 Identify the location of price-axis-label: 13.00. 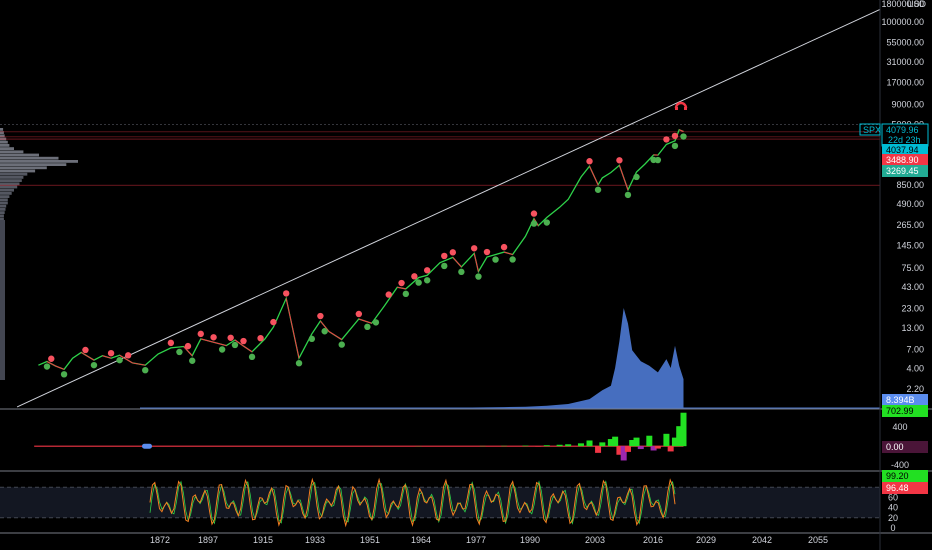
(912, 328).